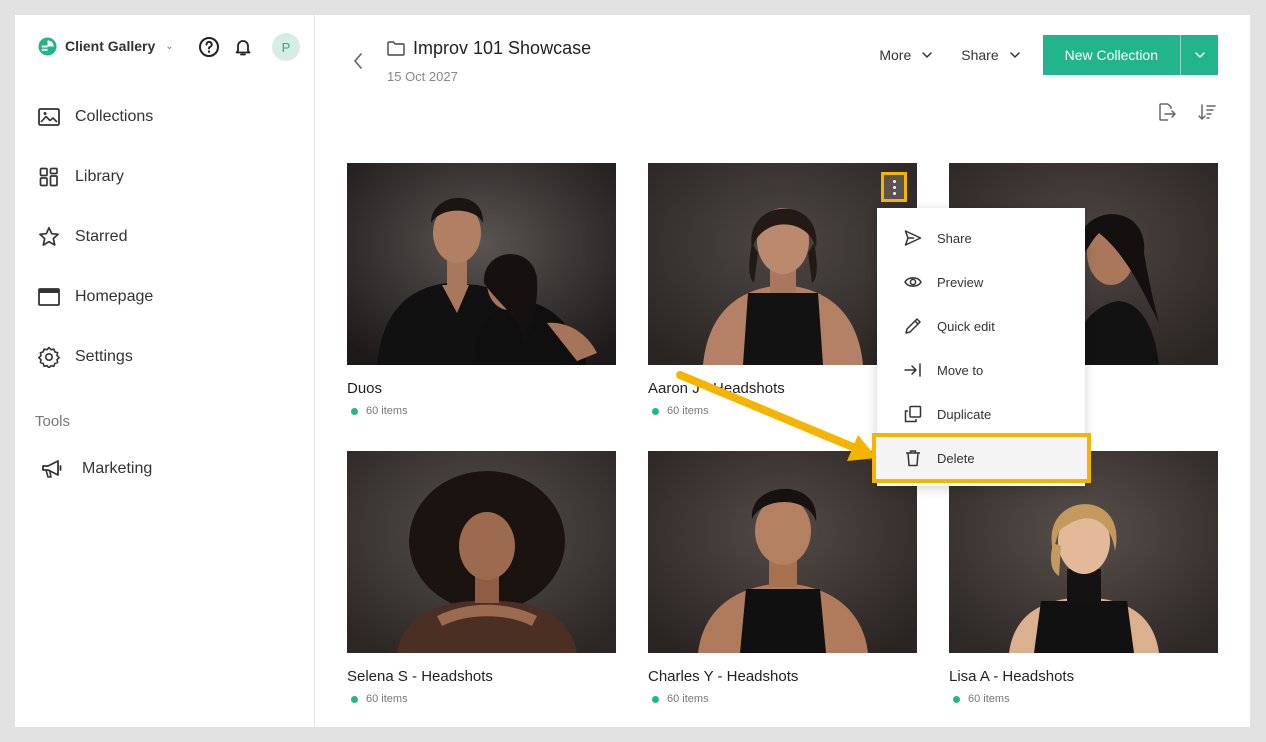 The width and height of the screenshot is (1266, 742). I want to click on menu-item-move-to: Move to, so click(981, 370).